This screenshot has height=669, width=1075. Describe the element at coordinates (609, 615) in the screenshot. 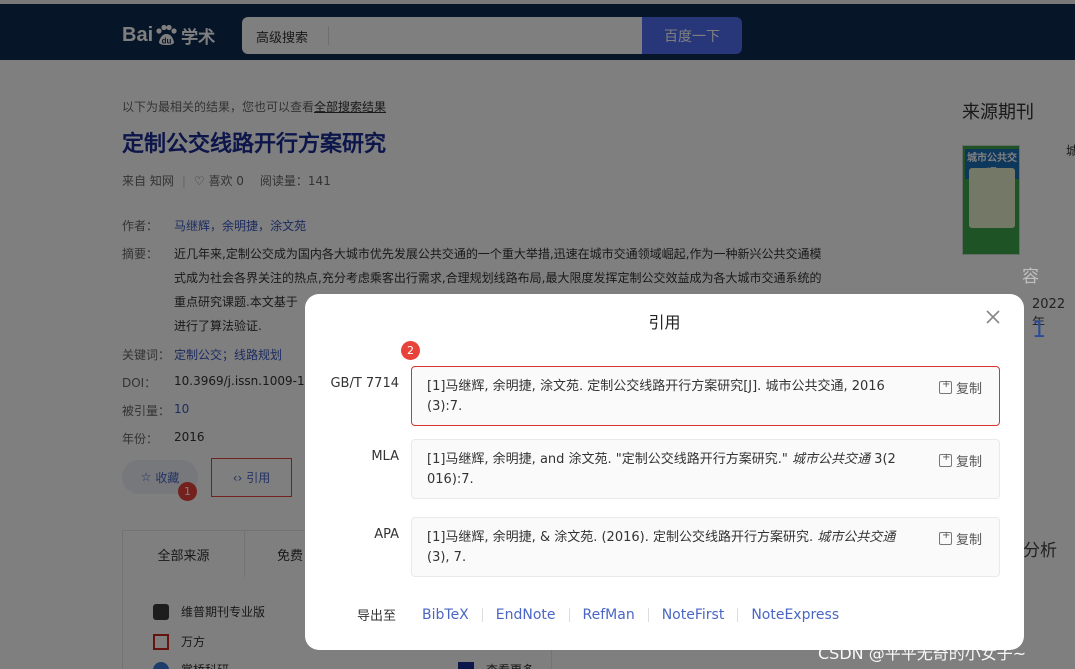

I see `export-refman-link: RefMan` at that location.